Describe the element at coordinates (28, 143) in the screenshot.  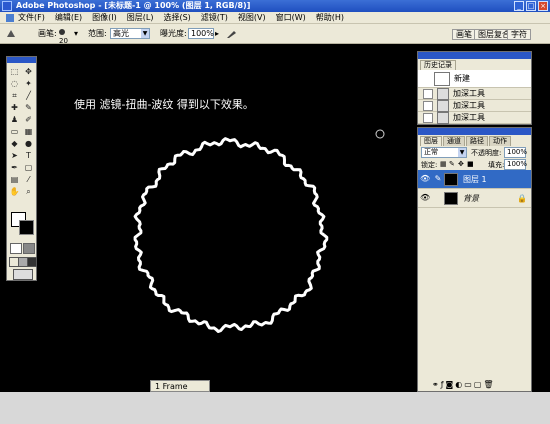
I see `burn-tool-icon: ●` at that location.